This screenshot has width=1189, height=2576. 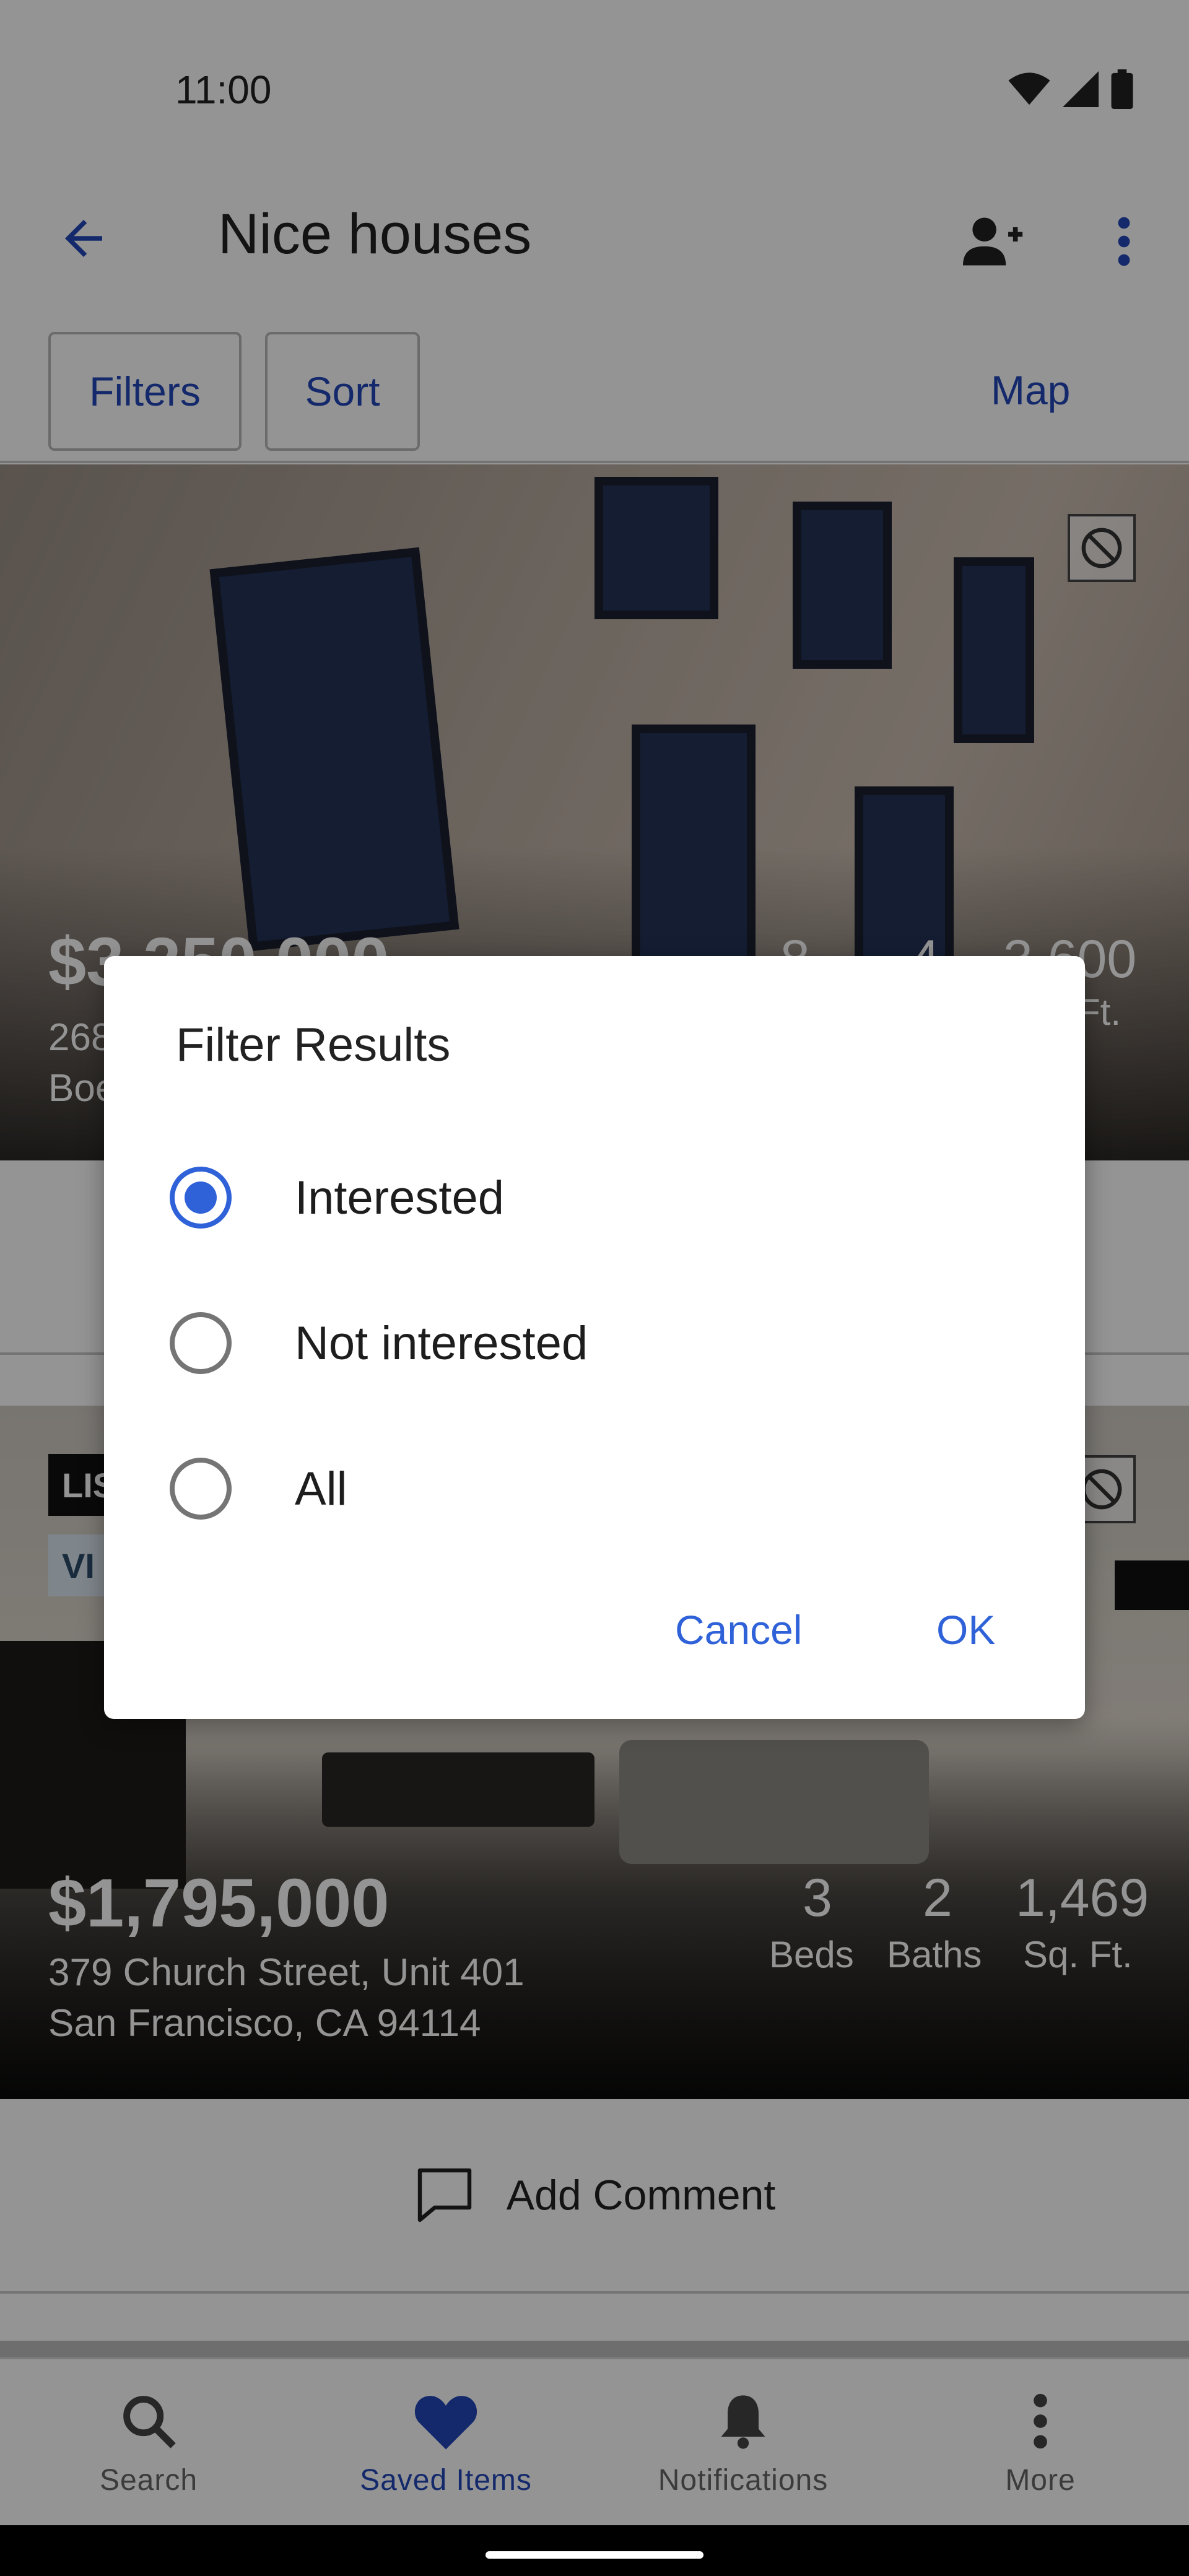 What do you see at coordinates (738, 1629) in the screenshot?
I see `cancel-button: Cancel` at bounding box center [738, 1629].